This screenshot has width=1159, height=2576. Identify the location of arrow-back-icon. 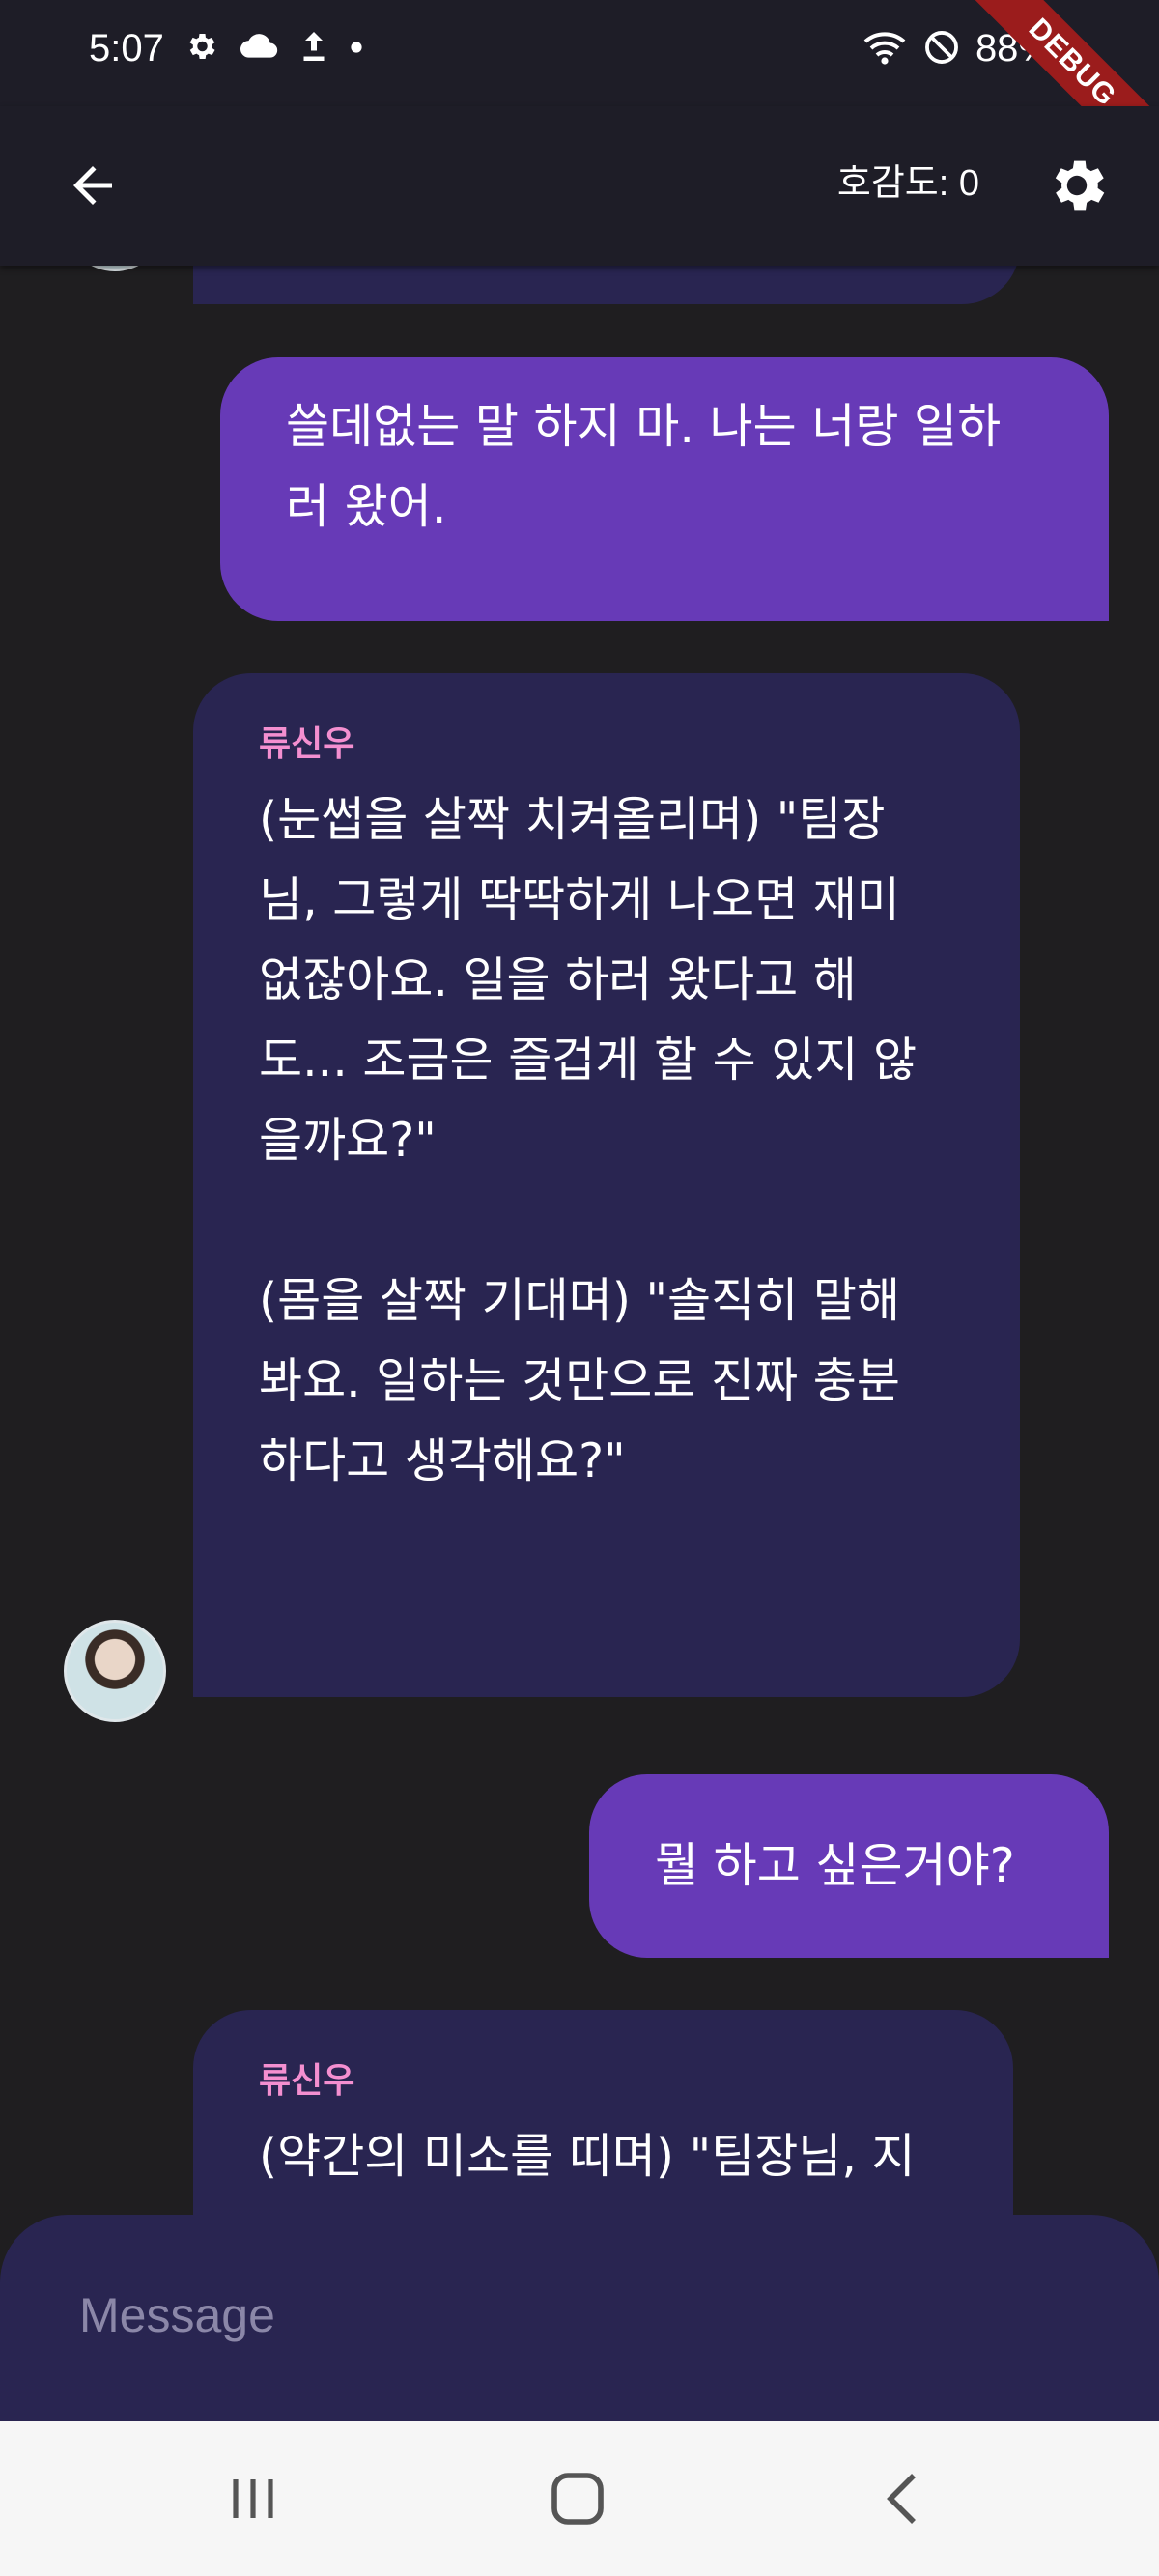
(92, 185).